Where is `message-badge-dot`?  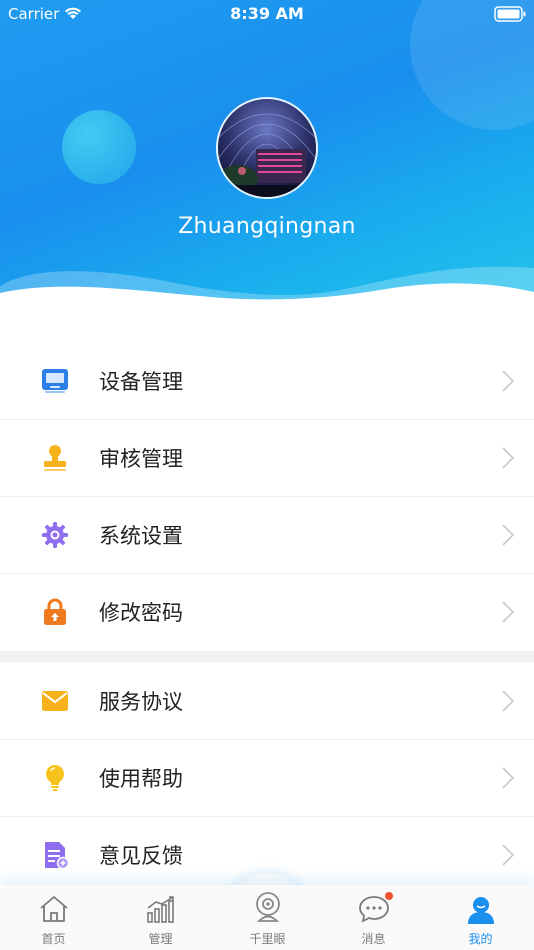 message-badge-dot is located at coordinates (389, 896).